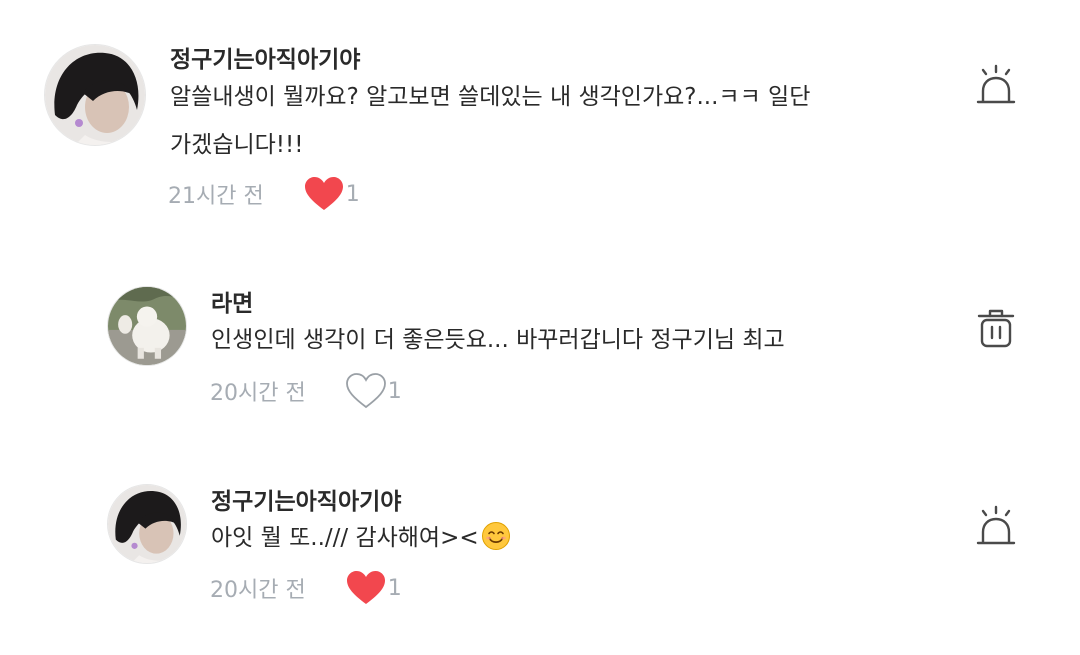 This screenshot has height=655, width=1080. I want to click on comment-text-line: 알쓸내생이 뭘까요? 알고보면 쓸데있는 내 생각인가요?...ㅋㅋ 일단, so click(490, 97).